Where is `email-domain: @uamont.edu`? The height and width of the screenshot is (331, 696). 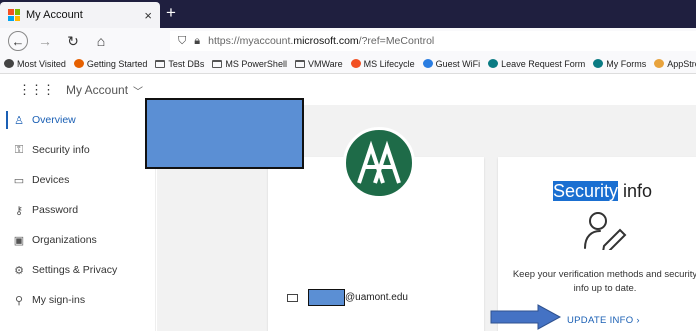
email-domain: @uamont.edu is located at coordinates (376, 297).